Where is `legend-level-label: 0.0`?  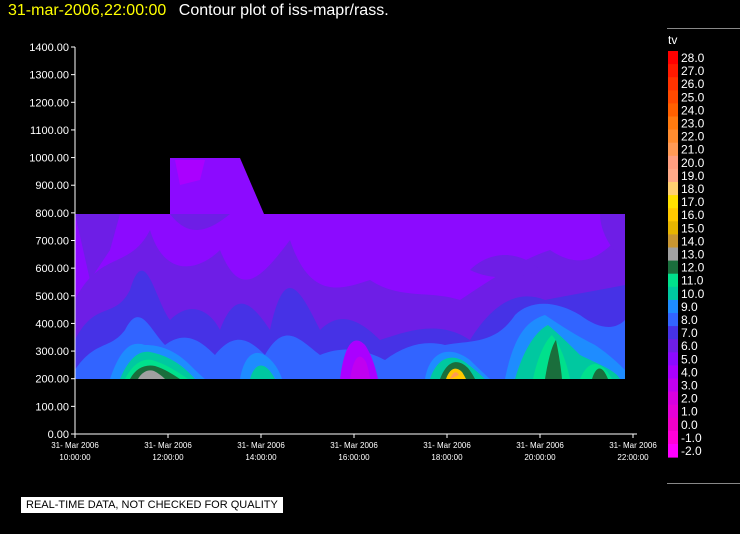
legend-level-label: 0.0 is located at coordinates (689, 425).